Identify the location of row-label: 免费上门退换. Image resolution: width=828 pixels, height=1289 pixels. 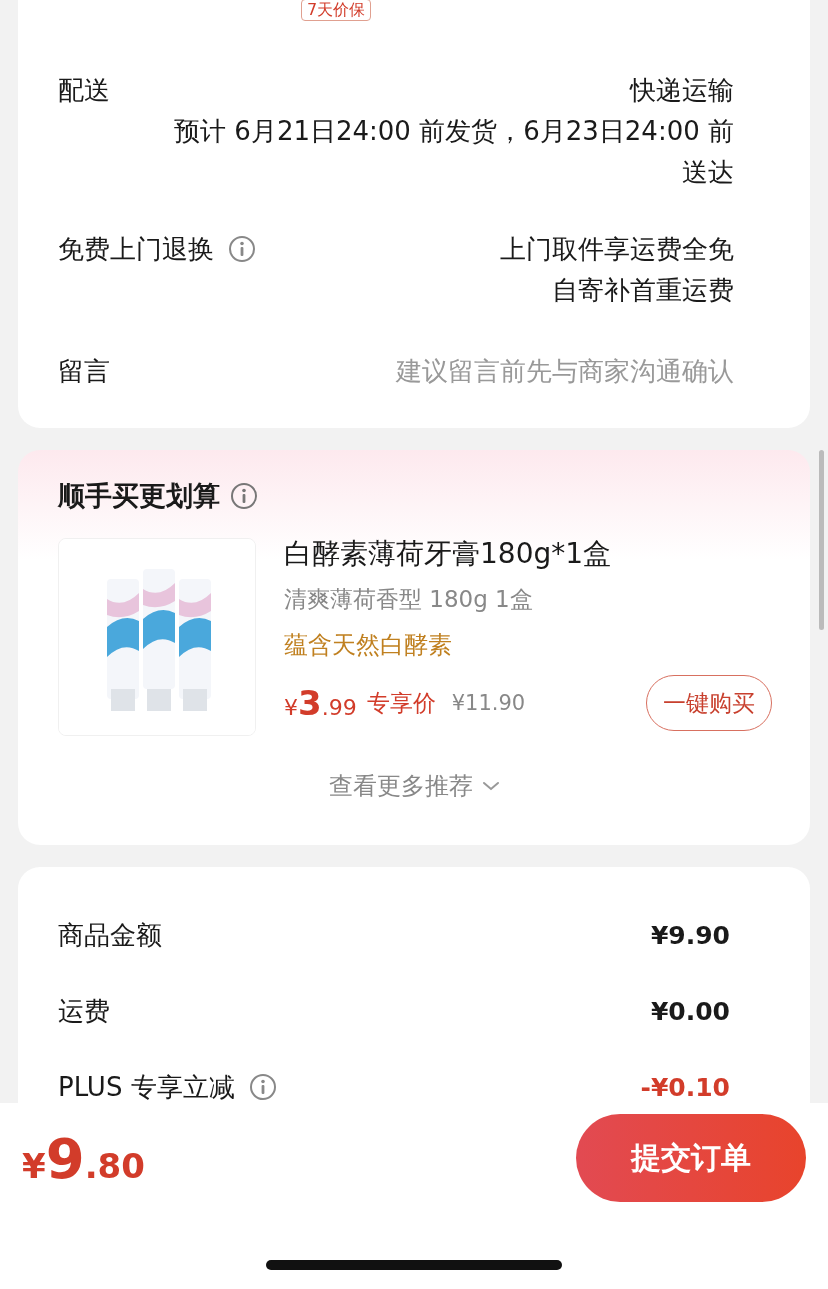
(136, 249).